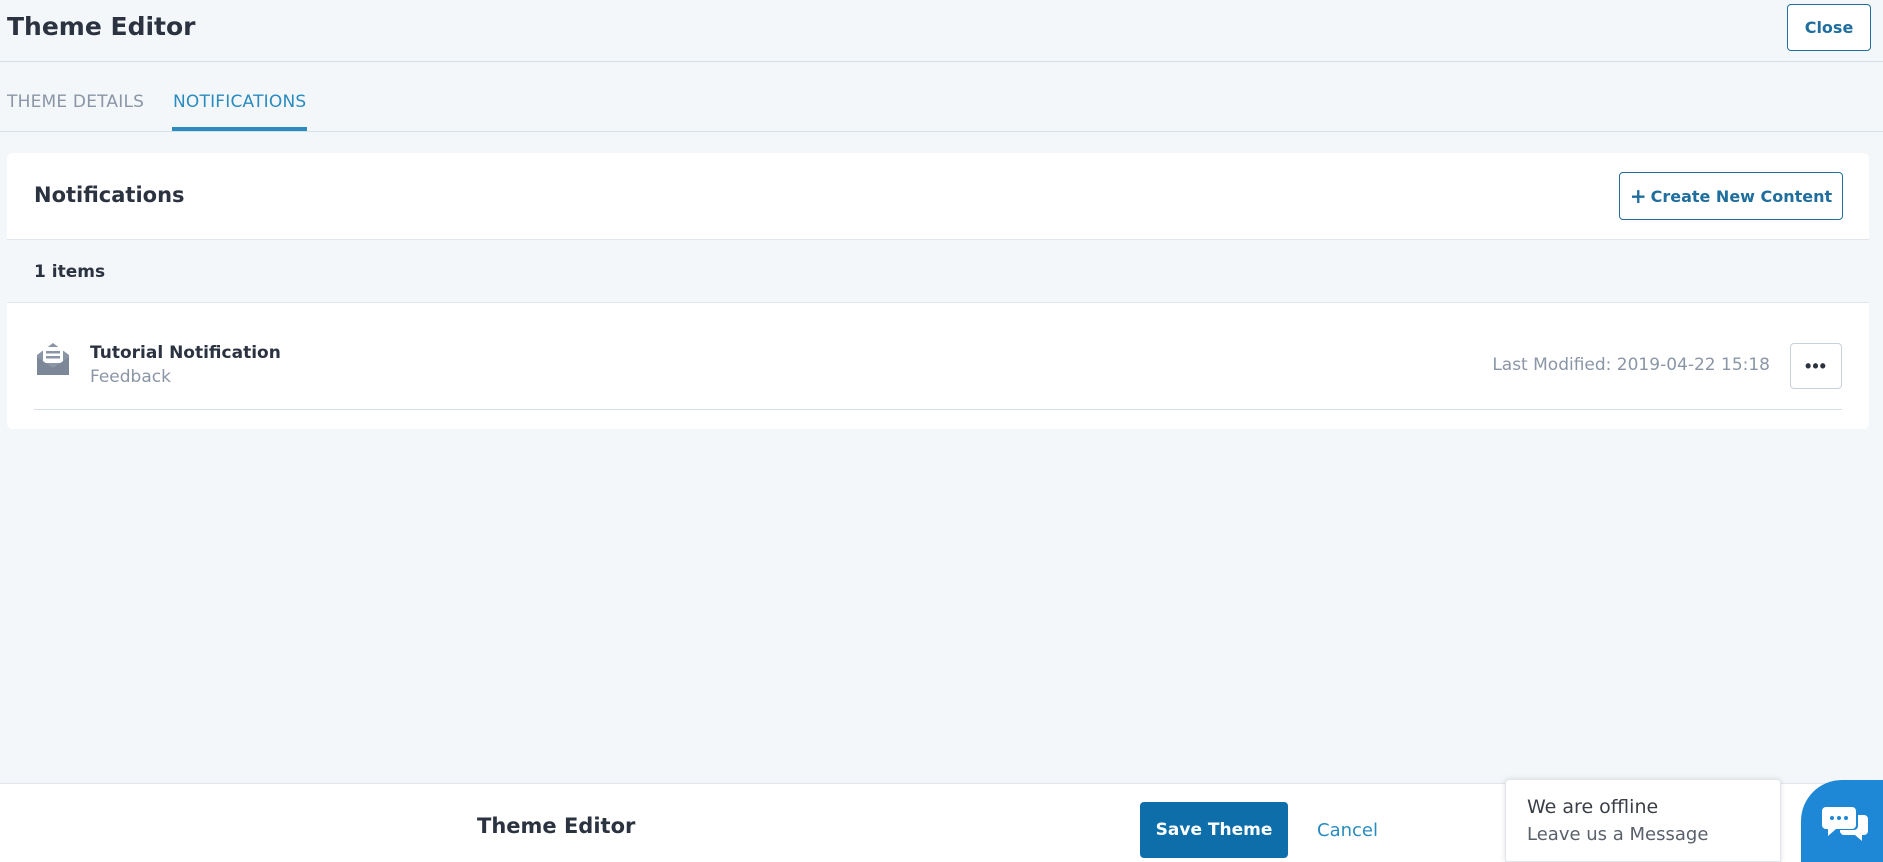 This screenshot has width=1883, height=862. Describe the element at coordinates (938, 271) in the screenshot. I see `items-count-bar: 1 items` at that location.